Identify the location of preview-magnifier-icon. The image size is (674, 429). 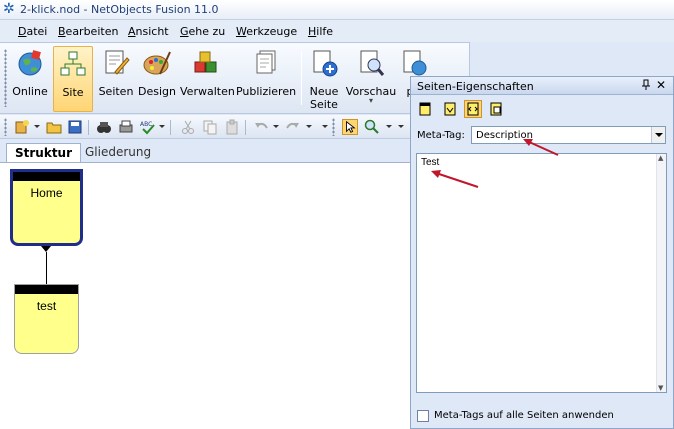
(372, 63).